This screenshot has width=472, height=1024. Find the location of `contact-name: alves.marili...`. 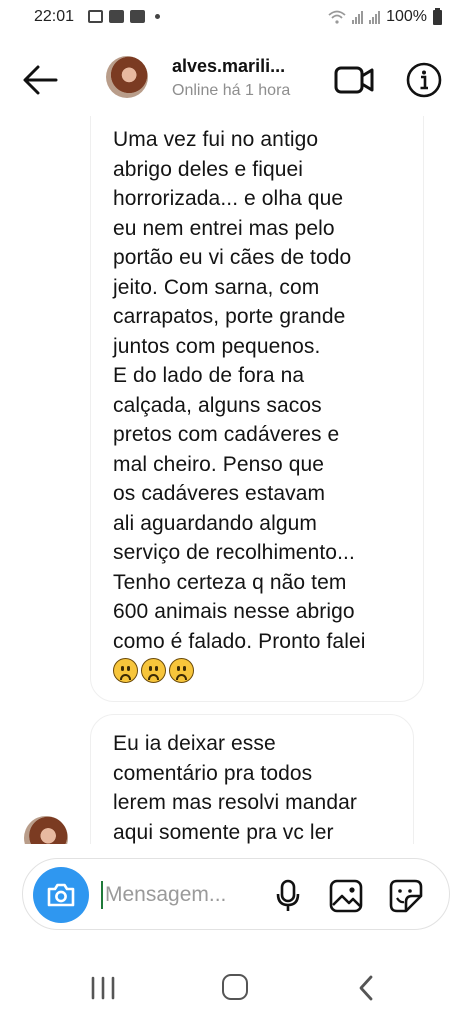

contact-name: alves.marili... is located at coordinates (228, 66).